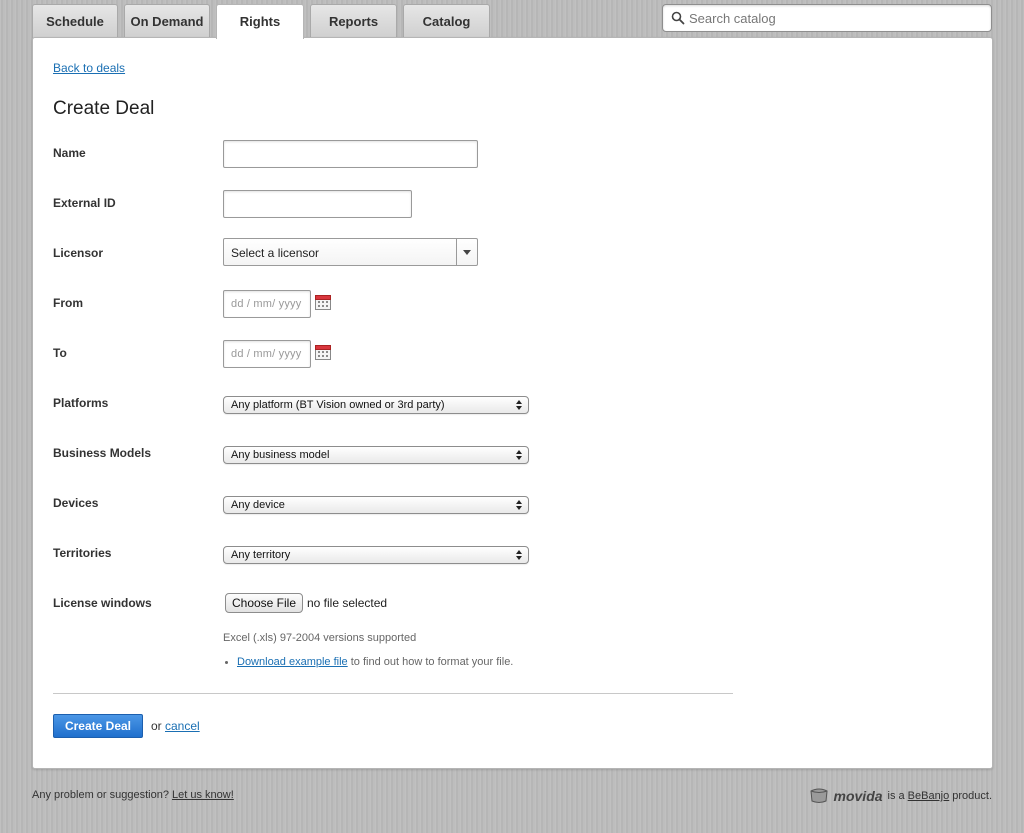  Describe the element at coordinates (446, 21) in the screenshot. I see `tab-catalog: Catalog` at that location.